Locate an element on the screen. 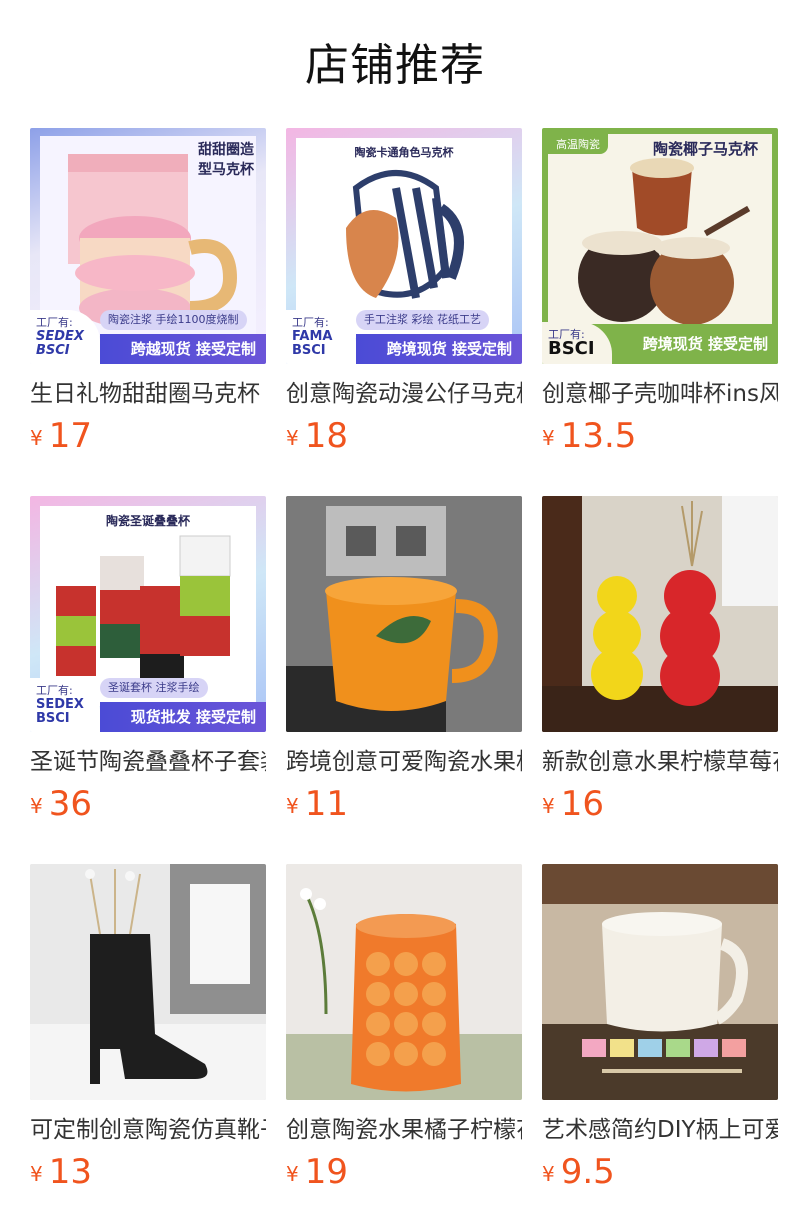 The height and width of the screenshot is (1232, 790). product-price: ¥13.5 is located at coordinates (589, 436).